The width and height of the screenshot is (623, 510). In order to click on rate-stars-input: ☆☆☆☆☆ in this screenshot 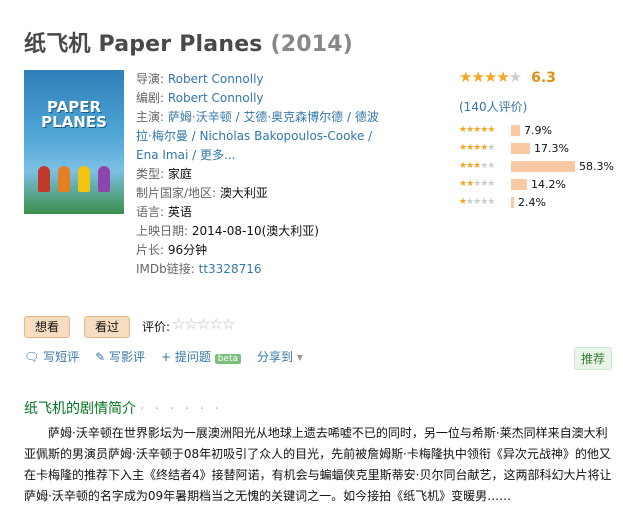, I will do `click(203, 324)`.